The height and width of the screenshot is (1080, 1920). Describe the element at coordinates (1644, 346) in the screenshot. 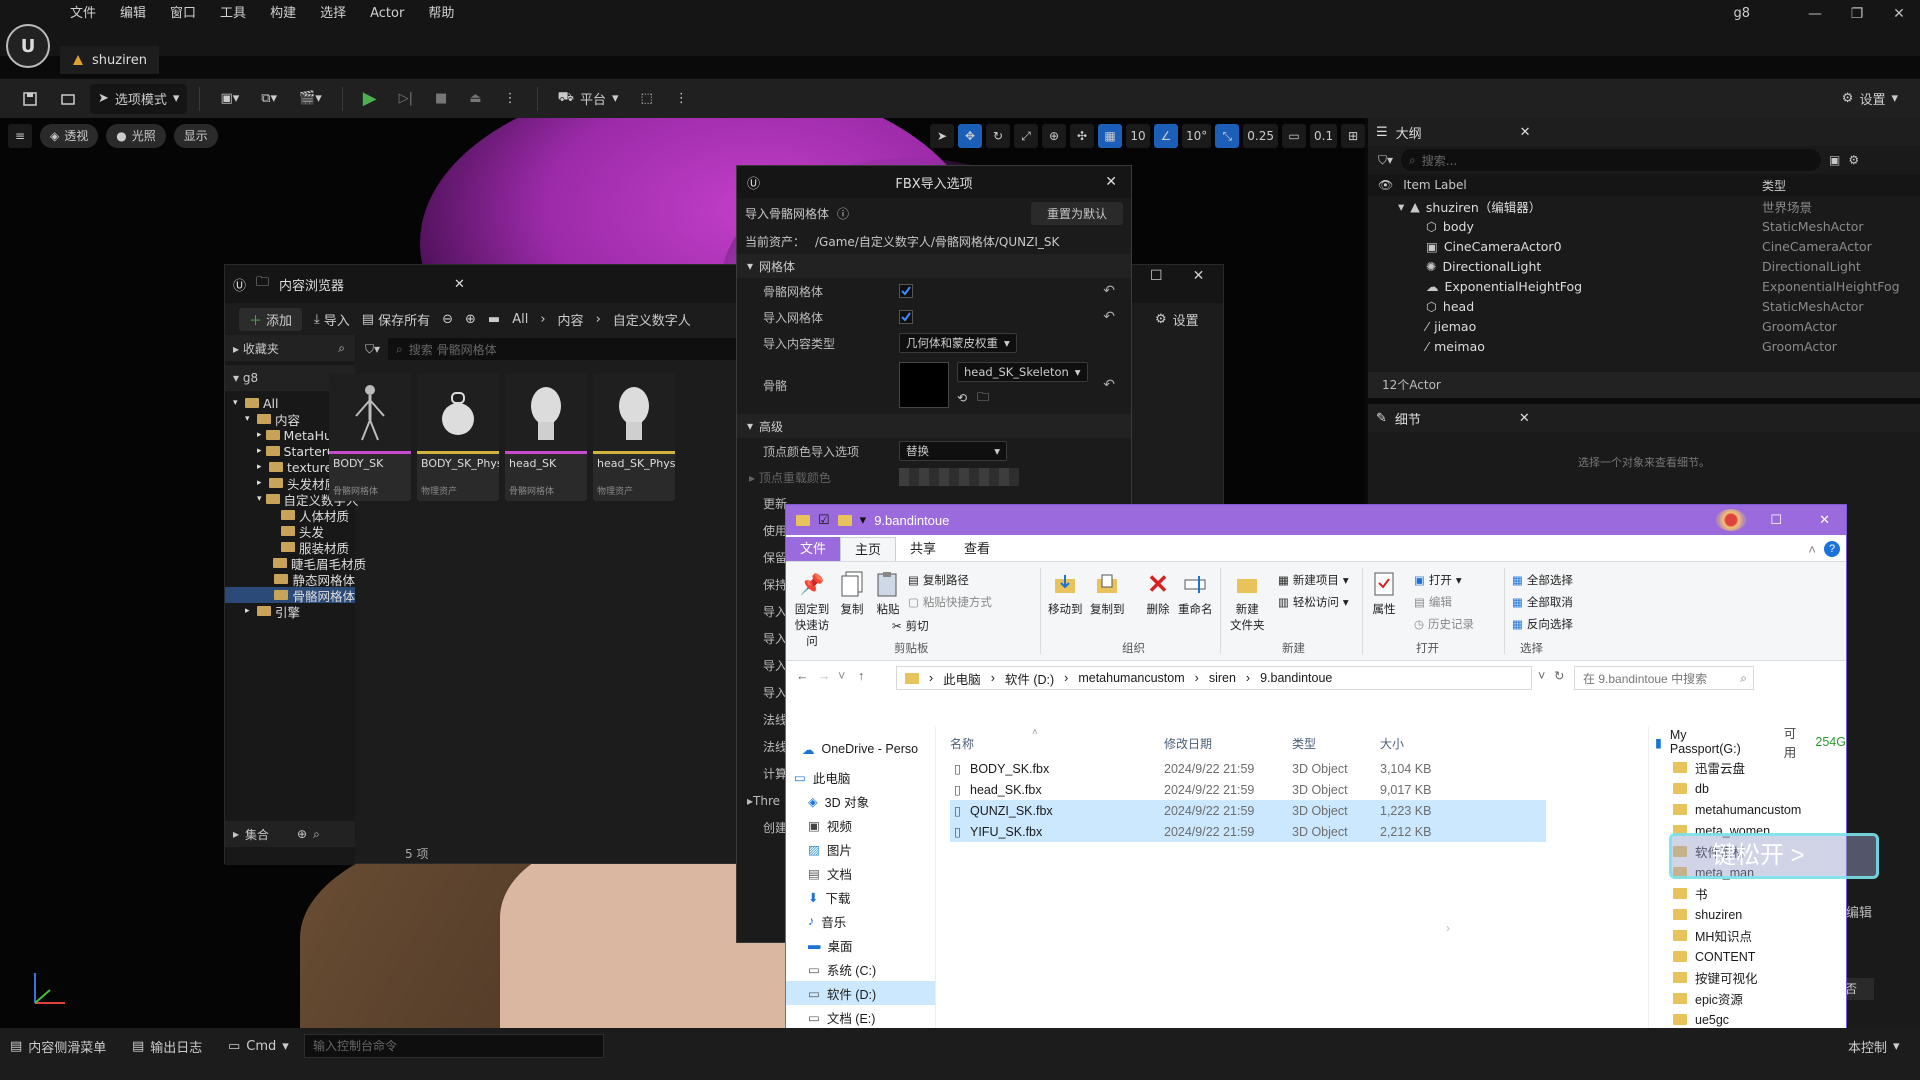

I see `outliner-row: ⁄ meimao GroomActor` at that location.